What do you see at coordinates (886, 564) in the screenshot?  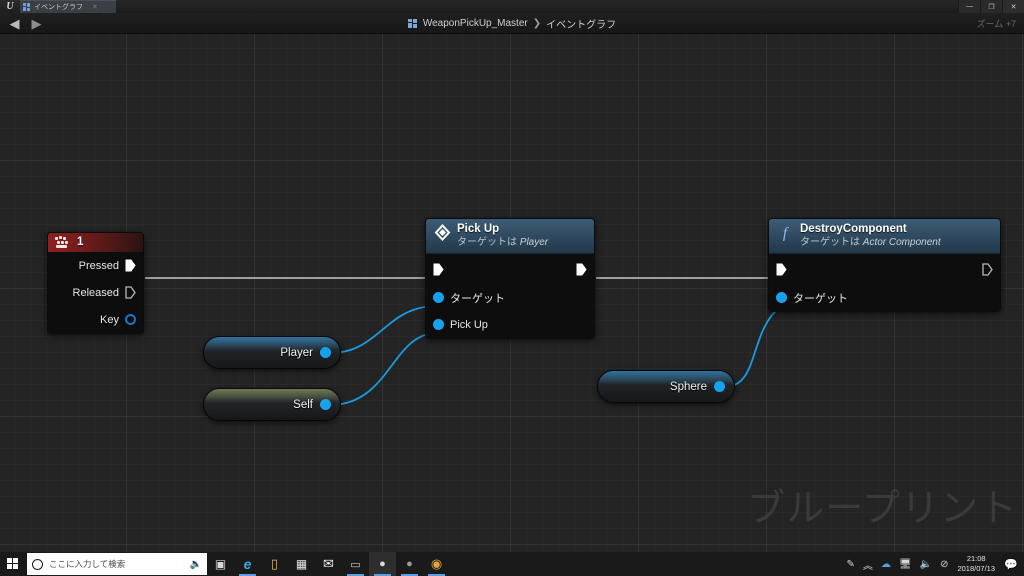 I see `onedrive-icon: ☁` at bounding box center [886, 564].